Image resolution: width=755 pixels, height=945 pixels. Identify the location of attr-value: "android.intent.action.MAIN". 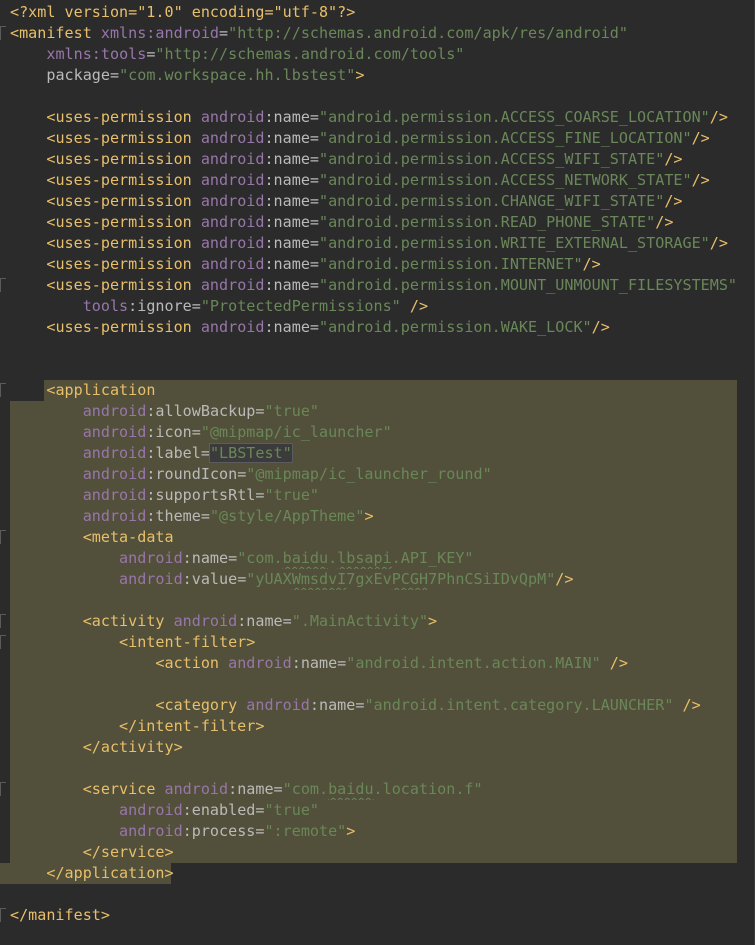
(473, 663).